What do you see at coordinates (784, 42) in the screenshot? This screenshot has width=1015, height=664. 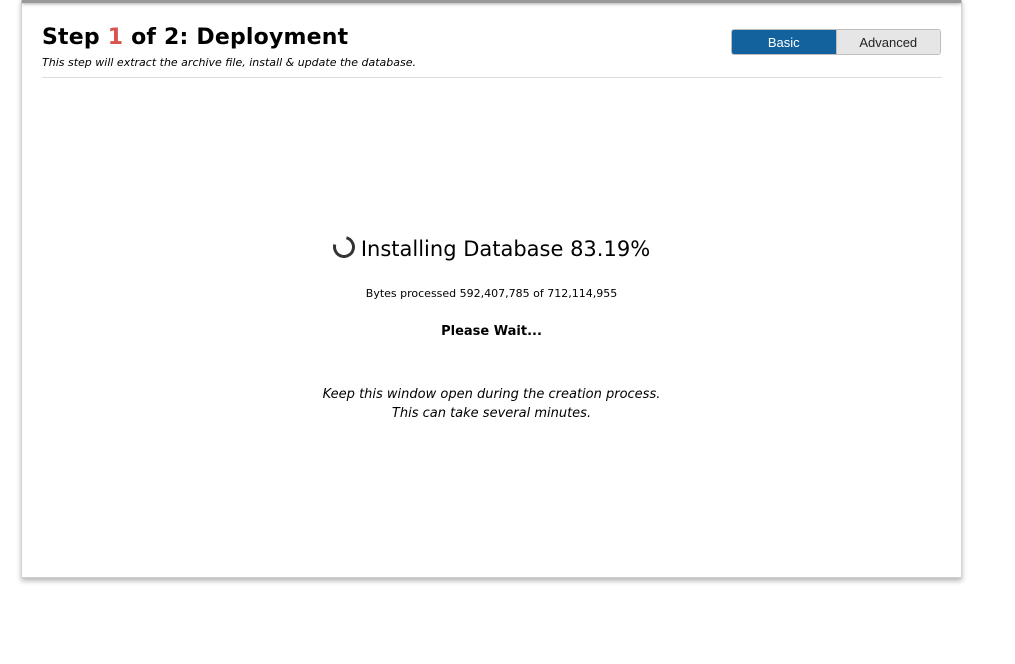 I see `basic-mode-button: Basic` at bounding box center [784, 42].